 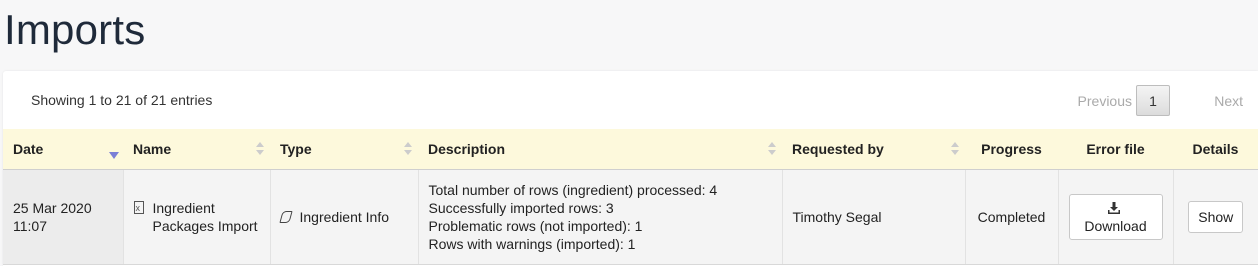 What do you see at coordinates (600, 149) in the screenshot?
I see `column-header-description: Description` at bounding box center [600, 149].